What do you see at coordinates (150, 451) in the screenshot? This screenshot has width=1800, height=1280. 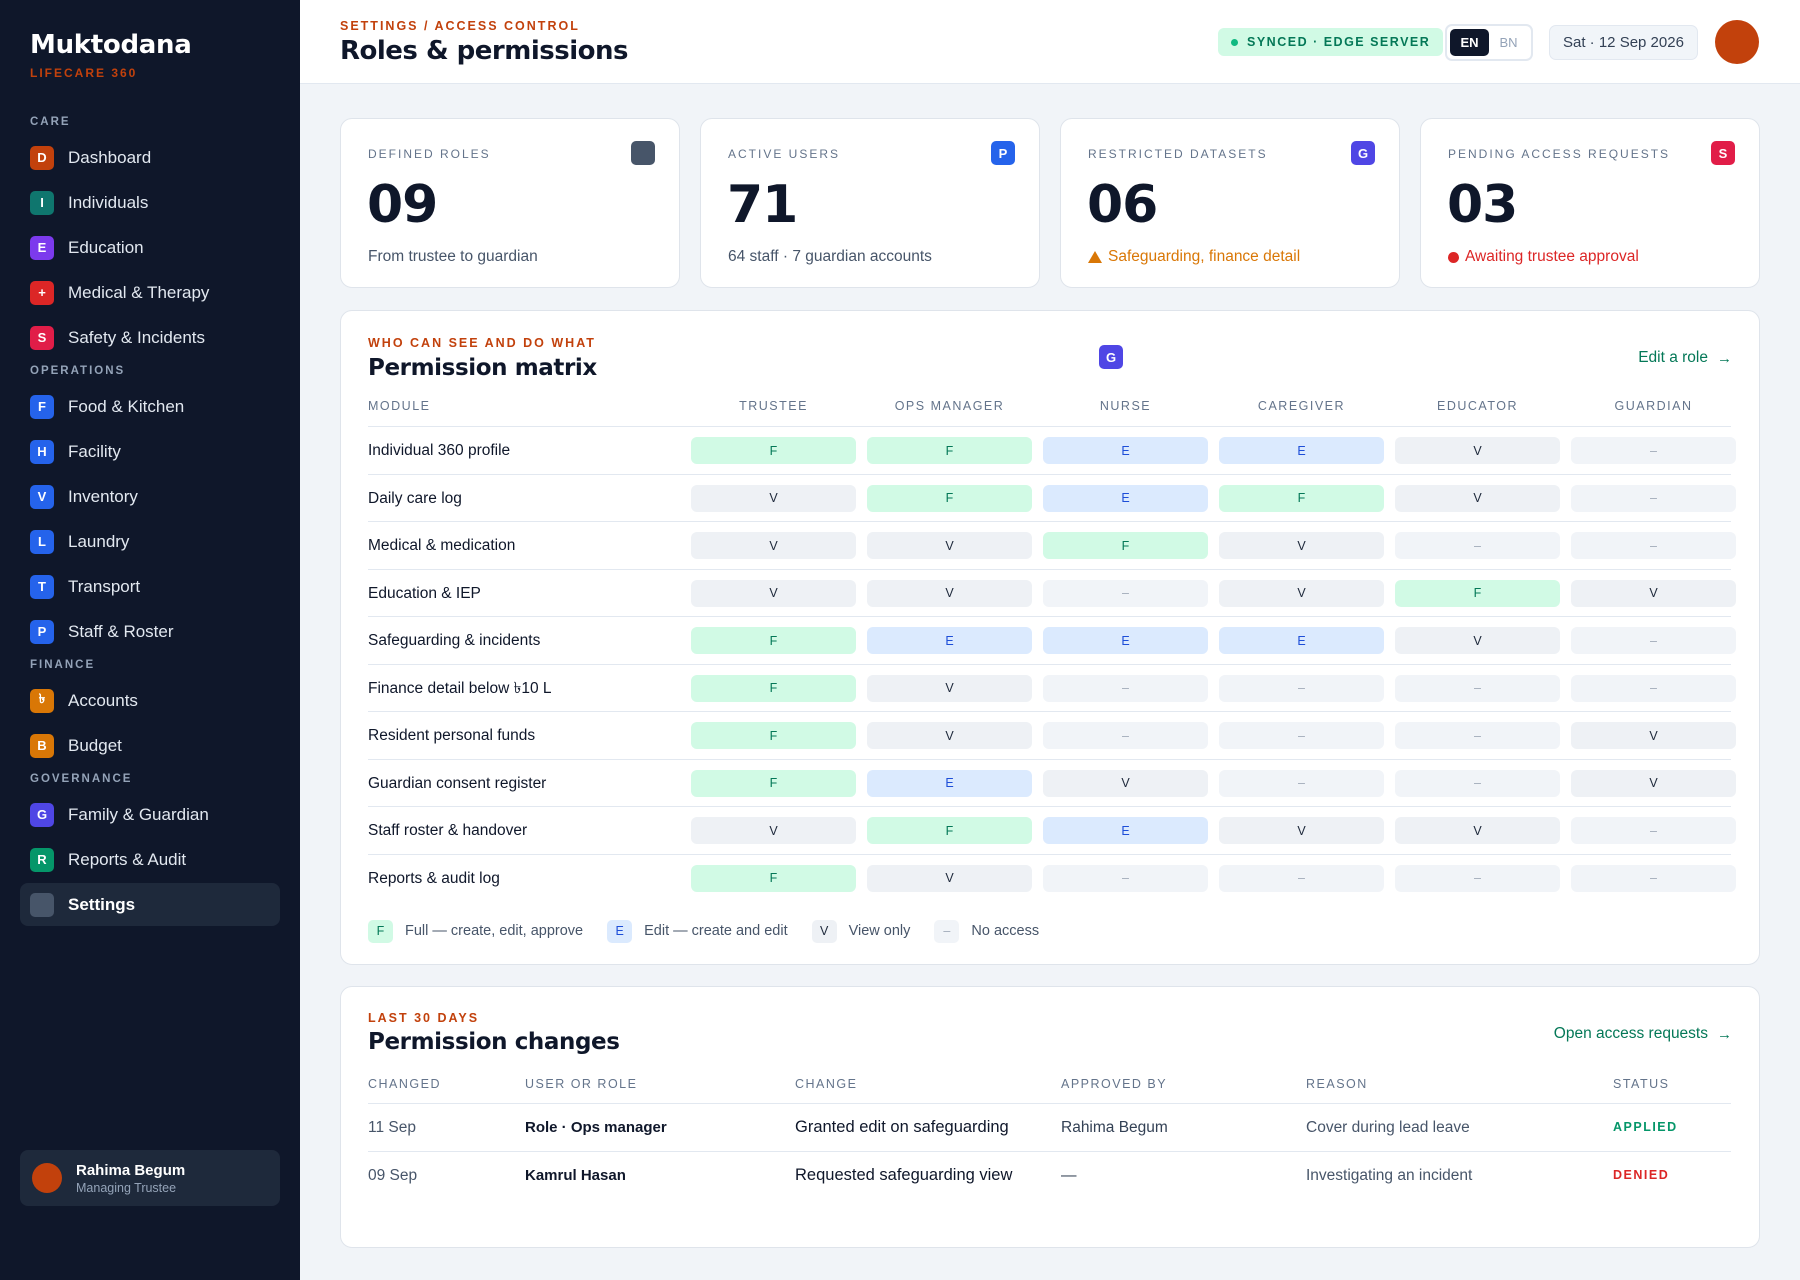 I see `sidebar-item-facility: H Facility` at bounding box center [150, 451].